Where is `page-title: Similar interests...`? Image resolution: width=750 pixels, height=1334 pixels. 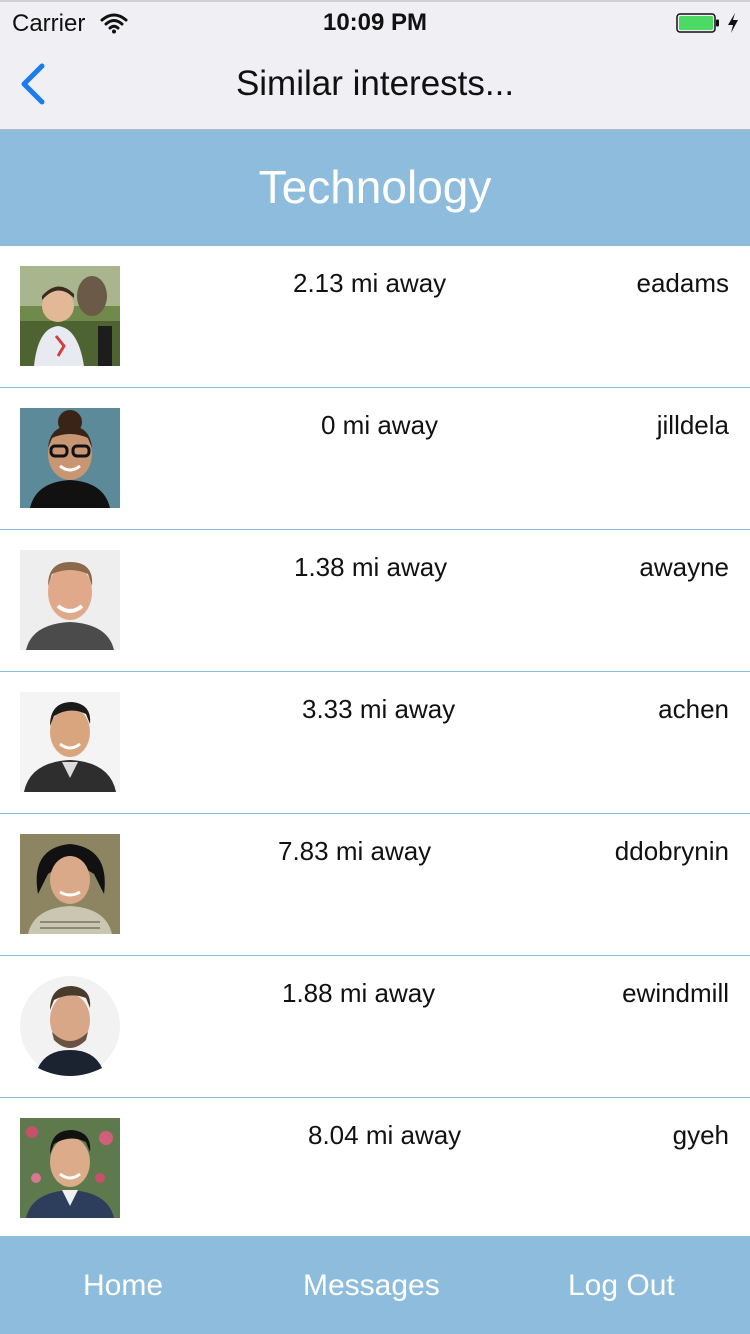
page-title: Similar interests... is located at coordinates (375, 83).